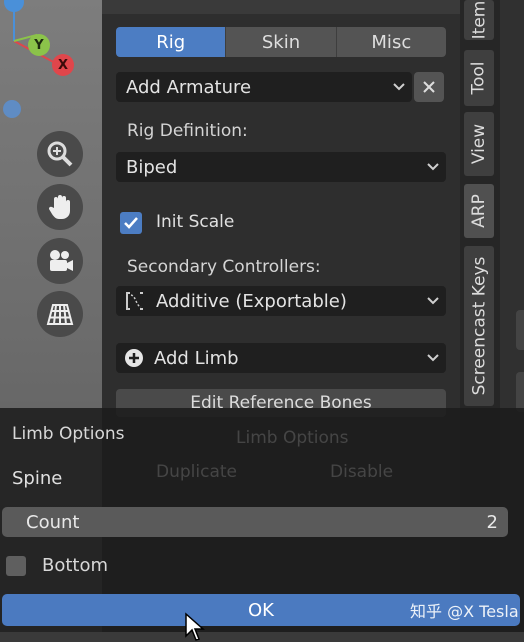  Describe the element at coordinates (189, 87) in the screenshot. I see `add-armature-label: Add Armature` at that location.